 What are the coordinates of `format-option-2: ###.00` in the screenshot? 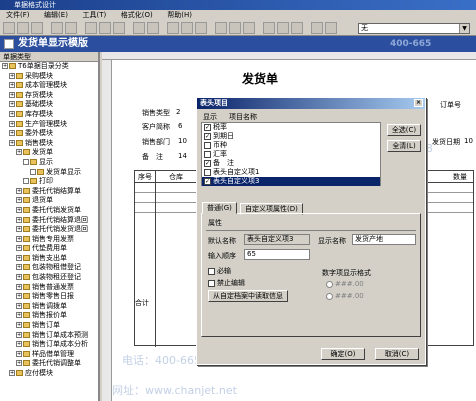 It's located at (345, 296).